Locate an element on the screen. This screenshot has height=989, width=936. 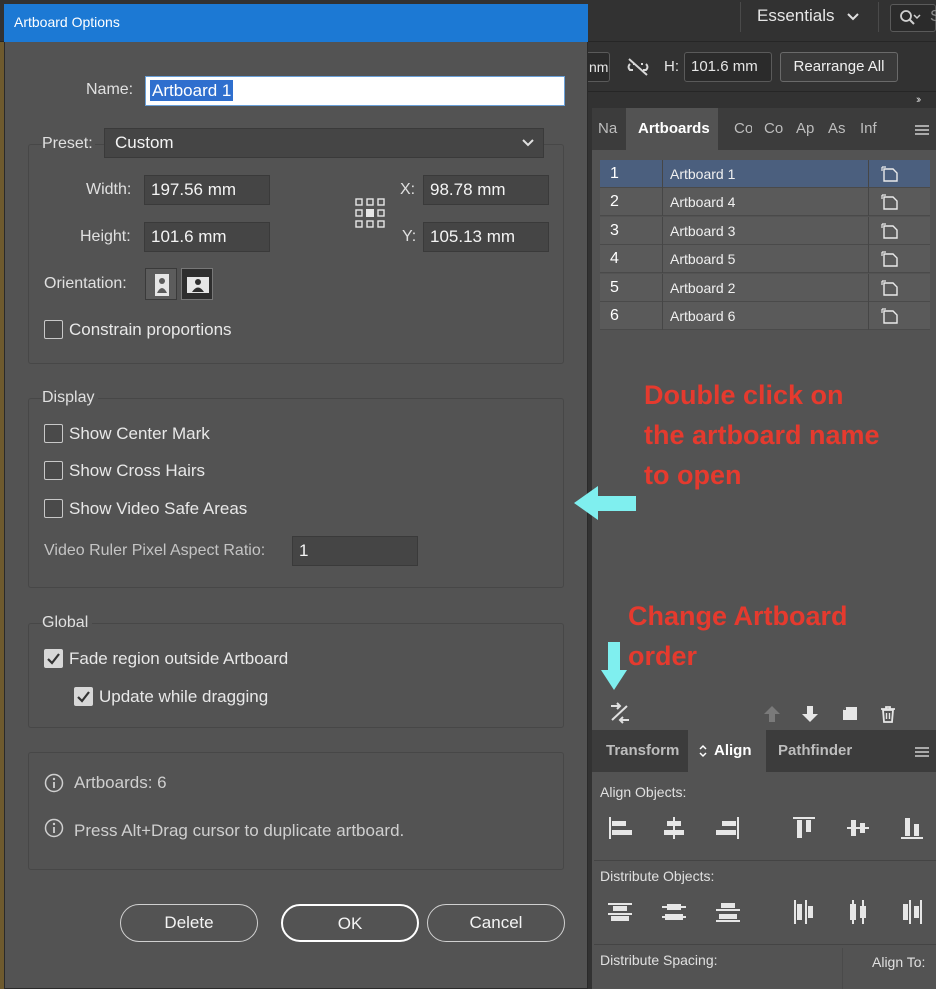
annotation-arrow-left-icon is located at coordinates (605, 503).